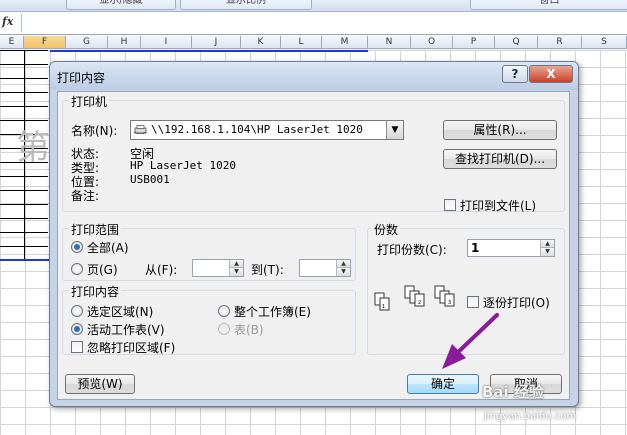 This screenshot has height=435, width=627. What do you see at coordinates (414, 296) in the screenshot?
I see `collate-pages-icon-2: 2` at bounding box center [414, 296].